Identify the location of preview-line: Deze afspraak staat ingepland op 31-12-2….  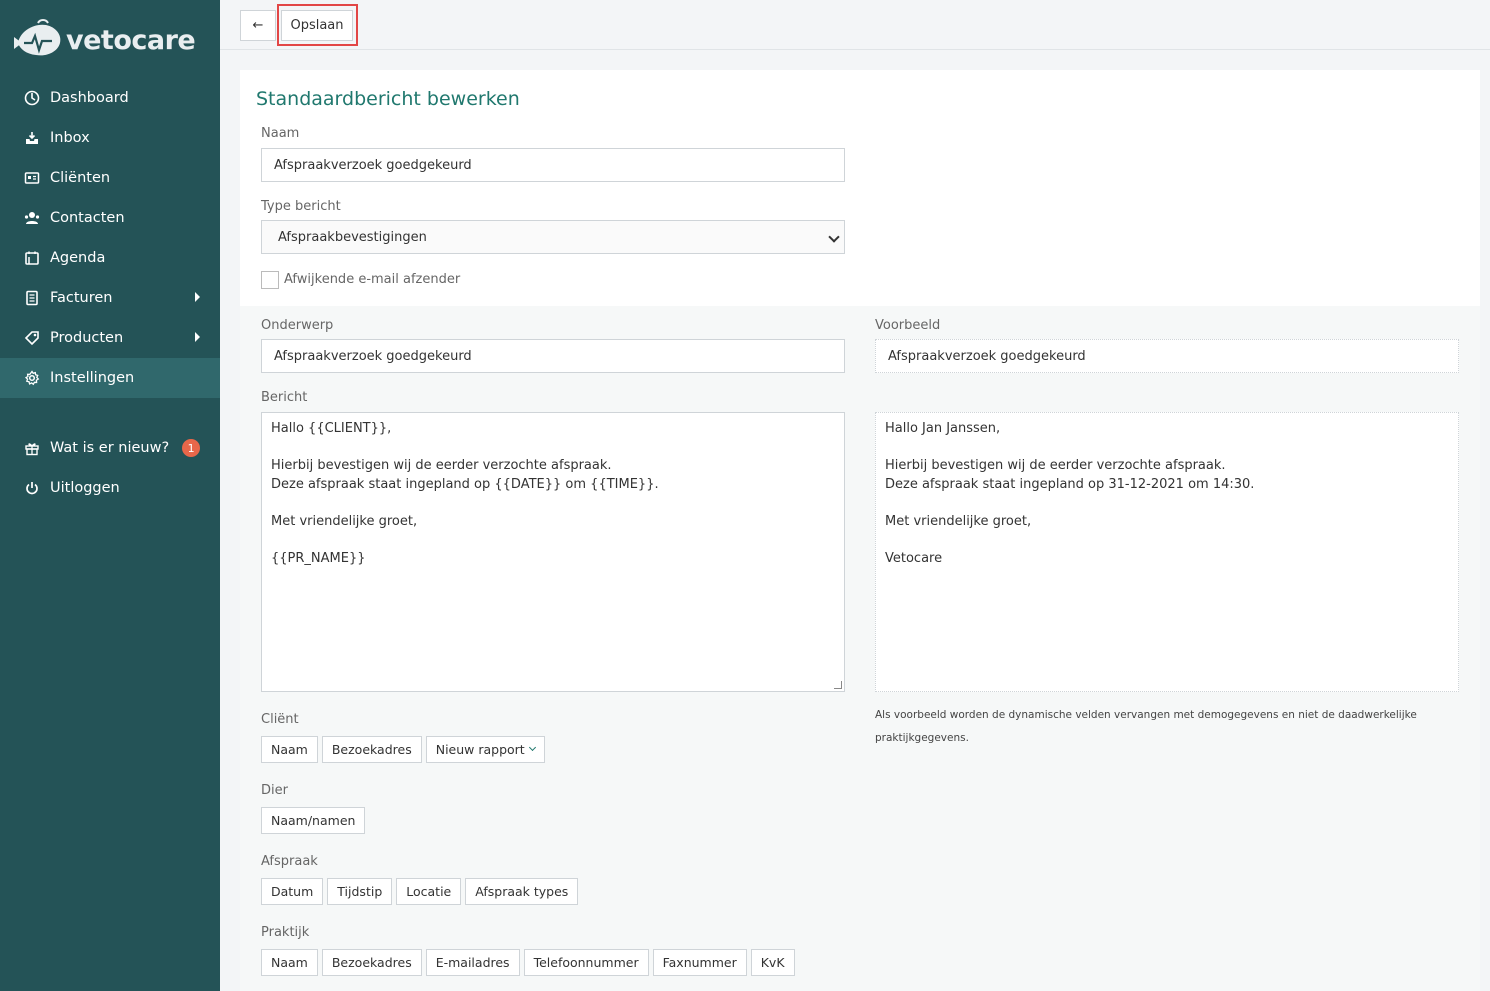
(1070, 484).